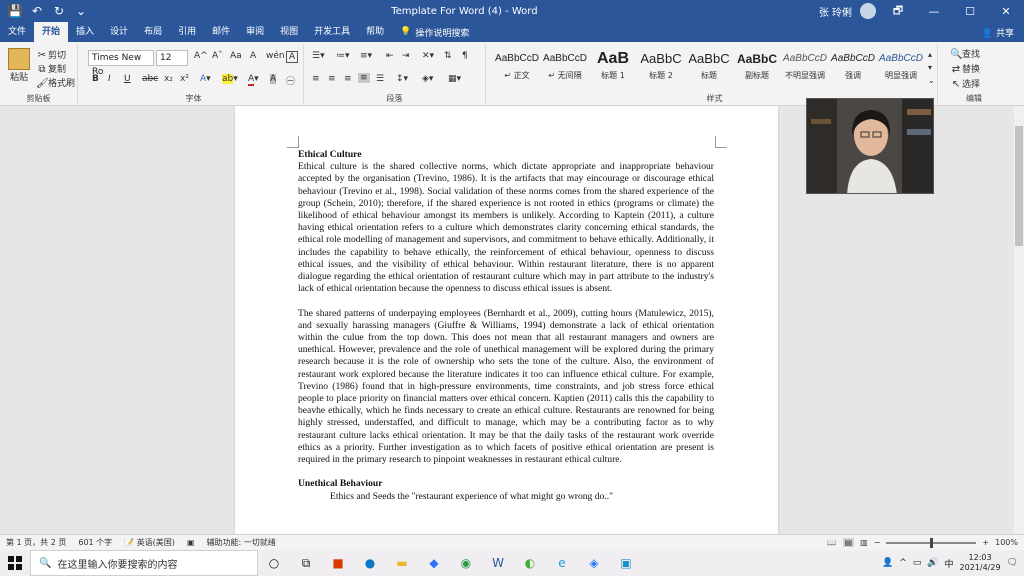  Describe the element at coordinates (332, 79) in the screenshot. I see `align-center-icon: ≡` at that location.